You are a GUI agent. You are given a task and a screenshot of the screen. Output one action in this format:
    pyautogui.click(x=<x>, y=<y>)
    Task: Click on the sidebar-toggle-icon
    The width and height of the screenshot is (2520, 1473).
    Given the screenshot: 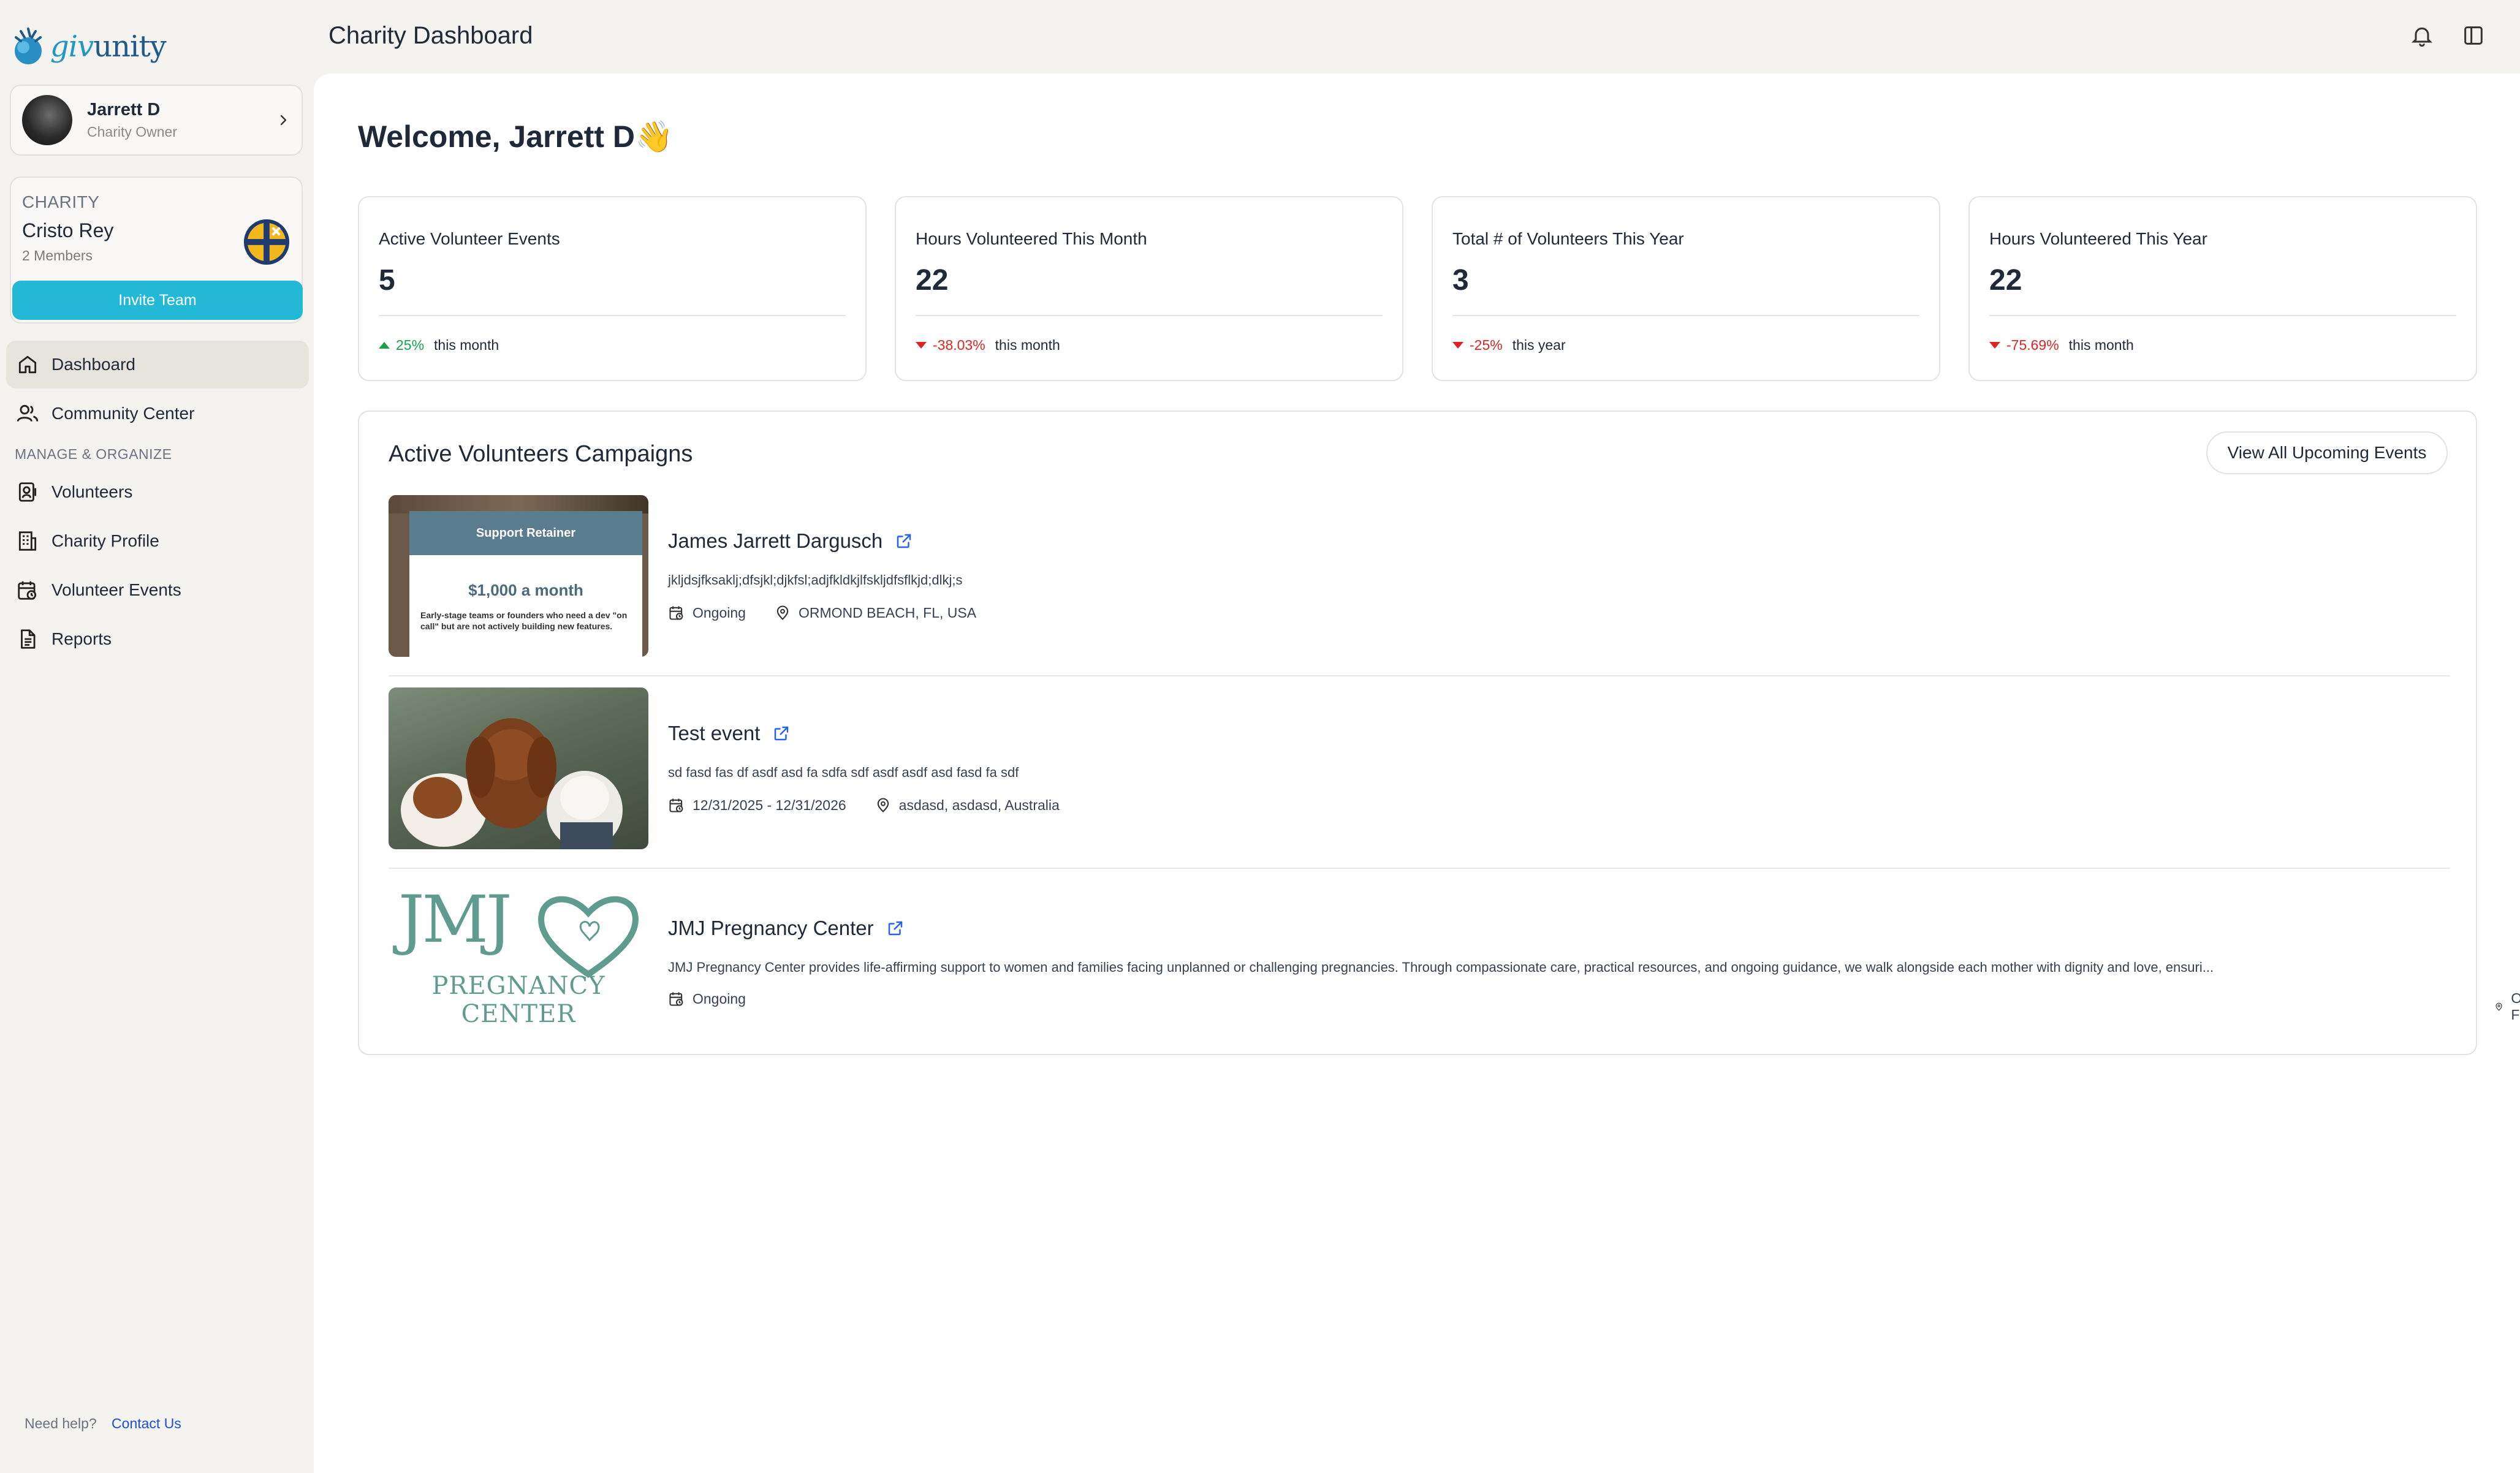 What is the action you would take?
    pyautogui.click(x=2473, y=36)
    